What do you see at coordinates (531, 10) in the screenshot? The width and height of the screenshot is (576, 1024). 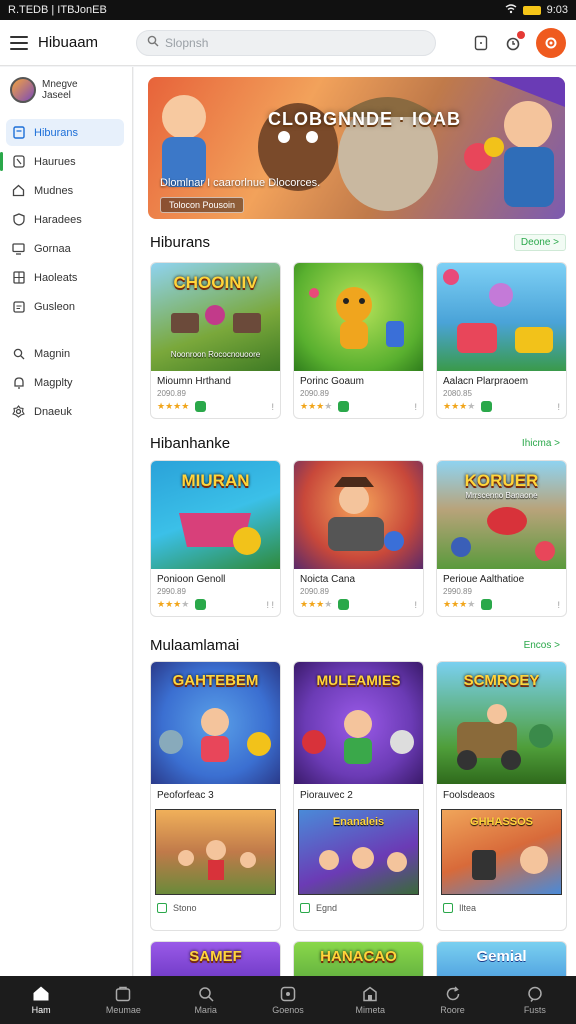 I see `battery-icon` at bounding box center [531, 10].